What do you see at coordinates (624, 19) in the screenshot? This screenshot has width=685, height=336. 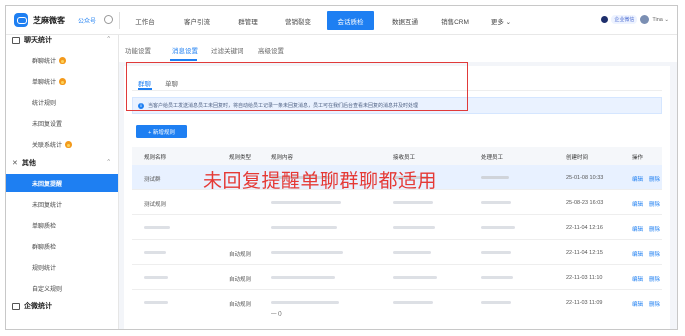 I see `enterprise-badge: 企业微信` at bounding box center [624, 19].